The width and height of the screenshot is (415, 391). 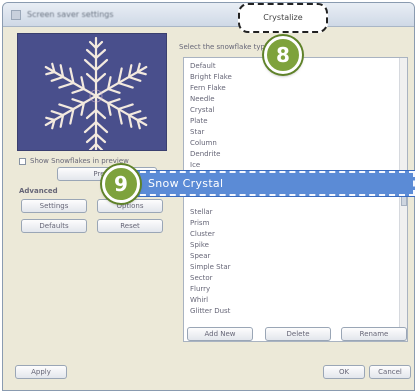 I want to click on list-item: Spike, so click(x=199, y=245).